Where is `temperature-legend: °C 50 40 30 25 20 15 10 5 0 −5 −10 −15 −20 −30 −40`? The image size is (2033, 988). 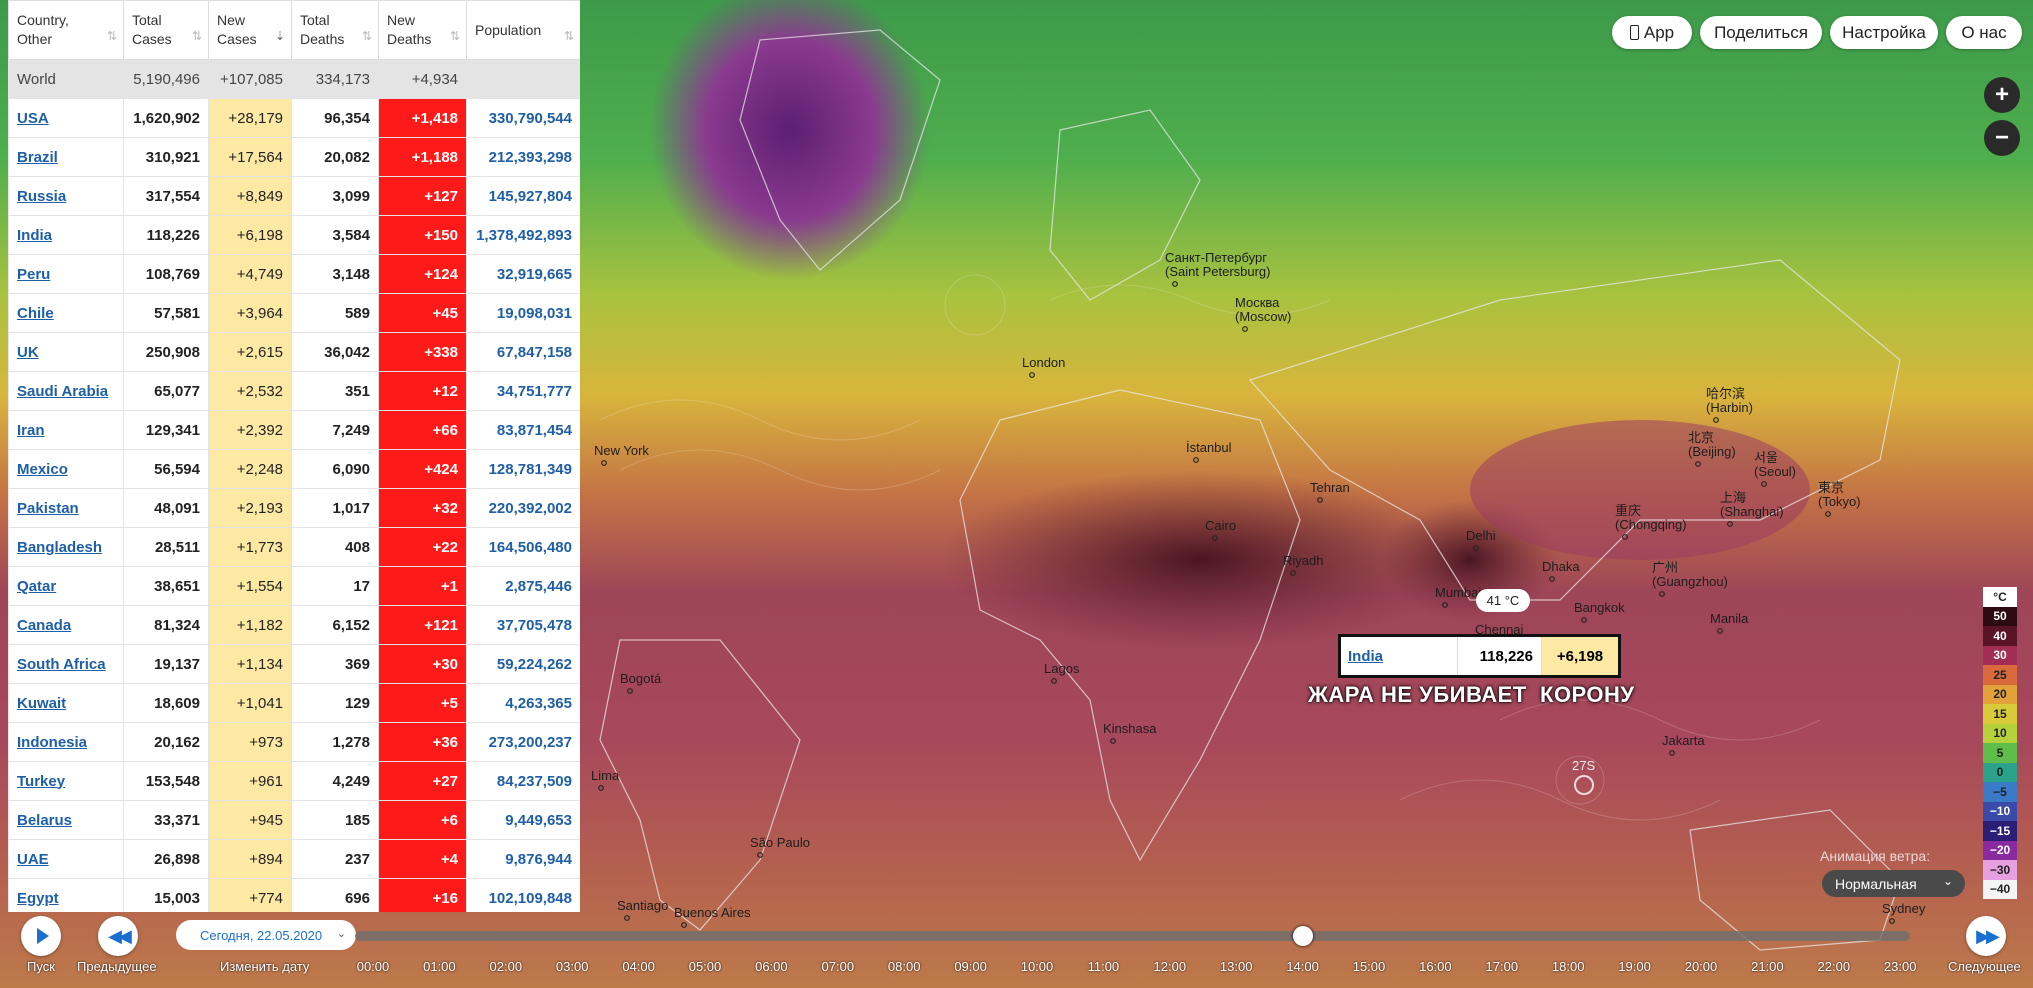 temperature-legend: °C 50 40 30 25 20 15 10 5 0 −5 −10 −15 −20 −30 −40 is located at coordinates (2000, 743).